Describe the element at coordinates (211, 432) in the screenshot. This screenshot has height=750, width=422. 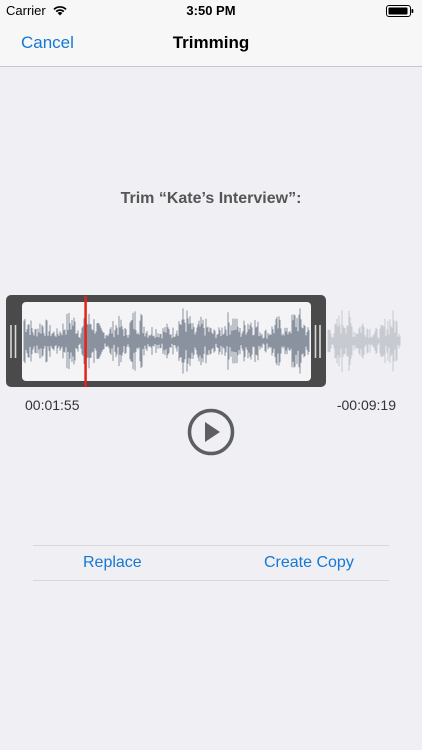
I see `play-button` at that location.